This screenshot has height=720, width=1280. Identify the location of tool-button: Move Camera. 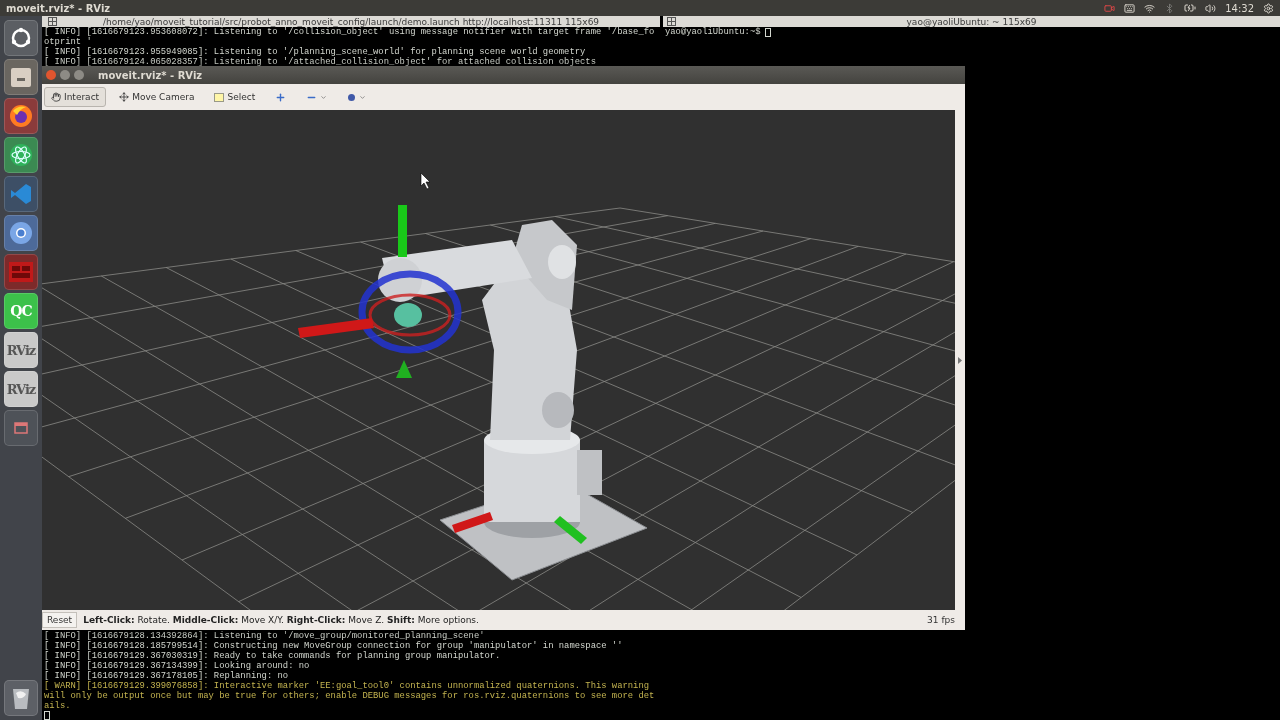
(157, 97).